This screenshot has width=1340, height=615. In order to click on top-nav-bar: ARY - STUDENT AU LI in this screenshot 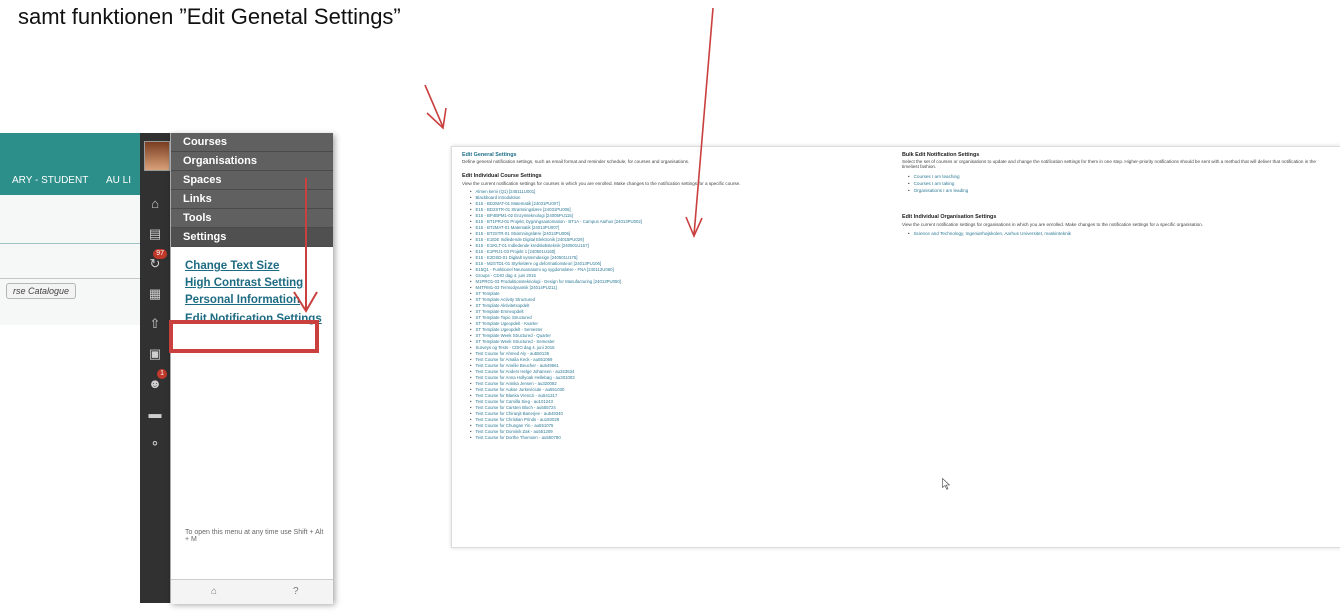, I will do `click(70, 164)`.